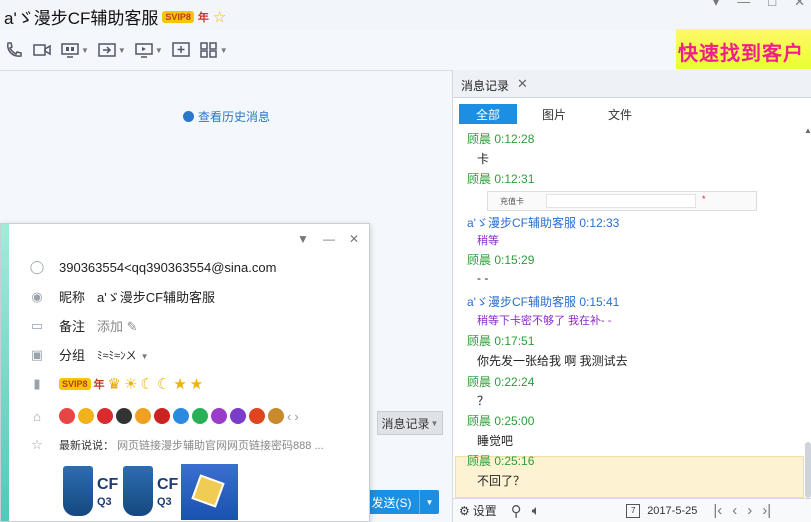 This screenshot has height=522, width=811. Describe the element at coordinates (354, 239) in the screenshot. I see `popup-close-button: ✕` at that location.